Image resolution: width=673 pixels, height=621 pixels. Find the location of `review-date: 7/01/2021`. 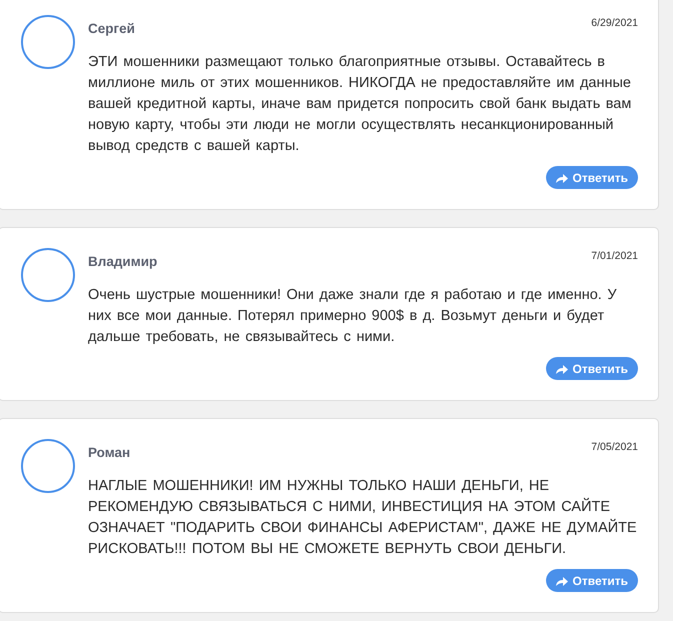

review-date: 7/01/2021 is located at coordinates (614, 256).